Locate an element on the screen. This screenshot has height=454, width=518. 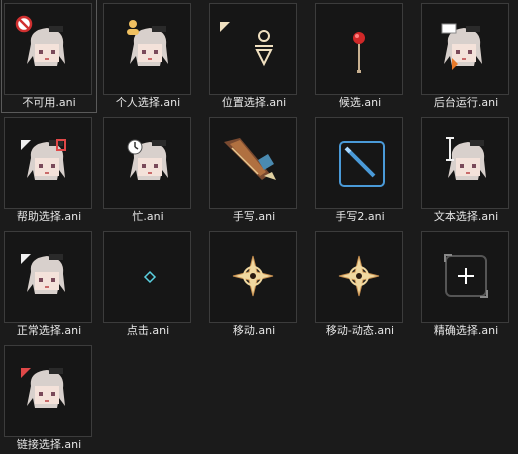
file-tile: 个人选择.ani is located at coordinates (148, 56).